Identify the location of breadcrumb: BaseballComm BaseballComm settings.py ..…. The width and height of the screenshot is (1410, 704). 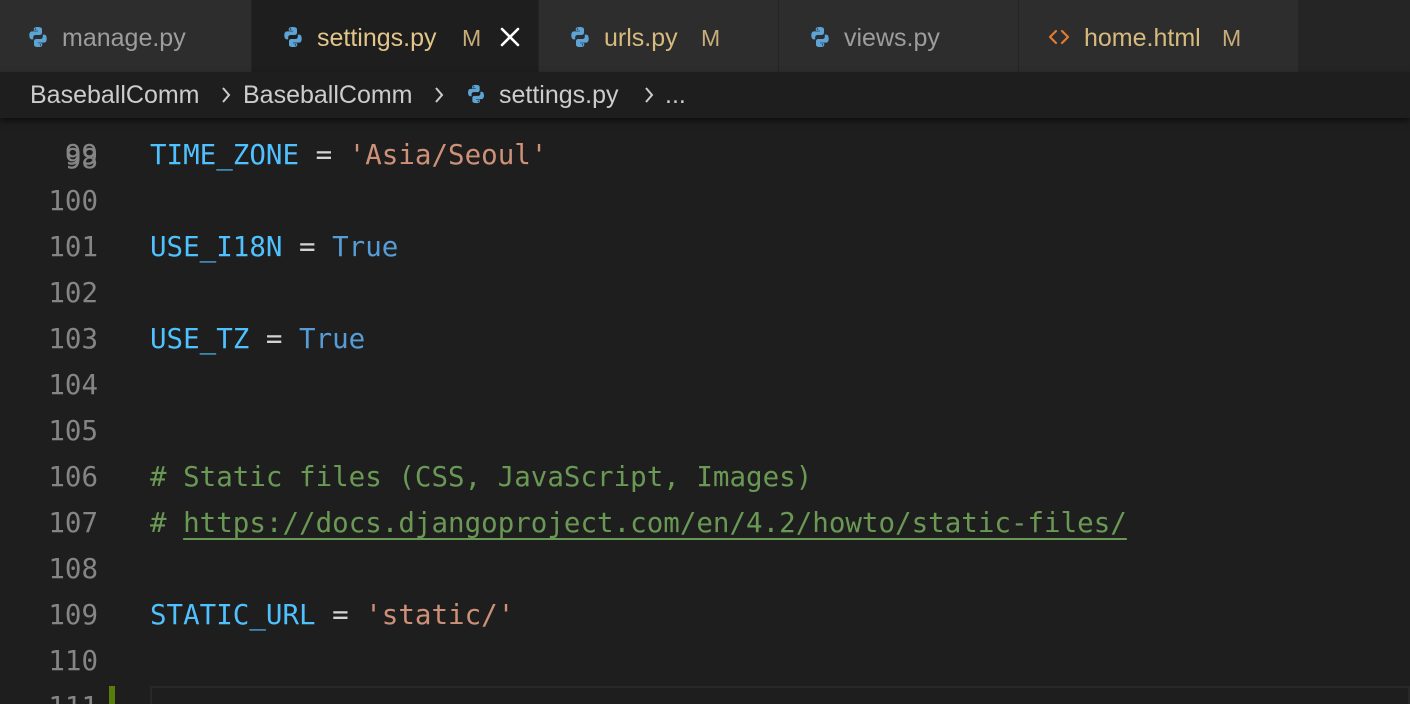
(705, 95).